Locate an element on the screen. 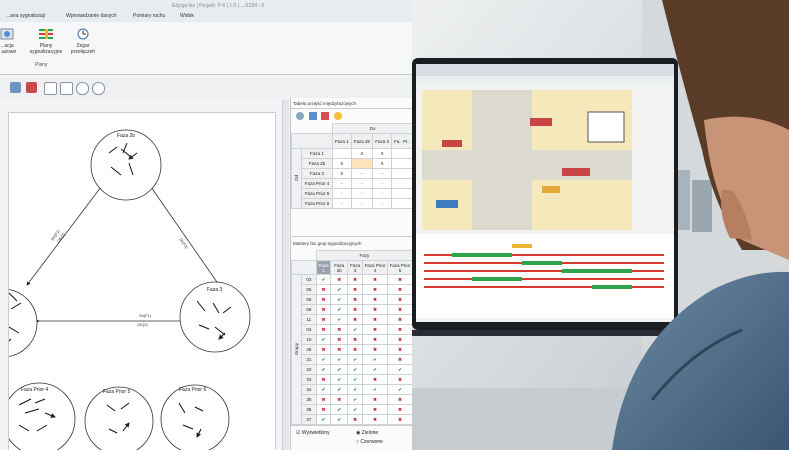  tab-sygnalizacji: ...ana sygnalizacji is located at coordinates (25, 16).